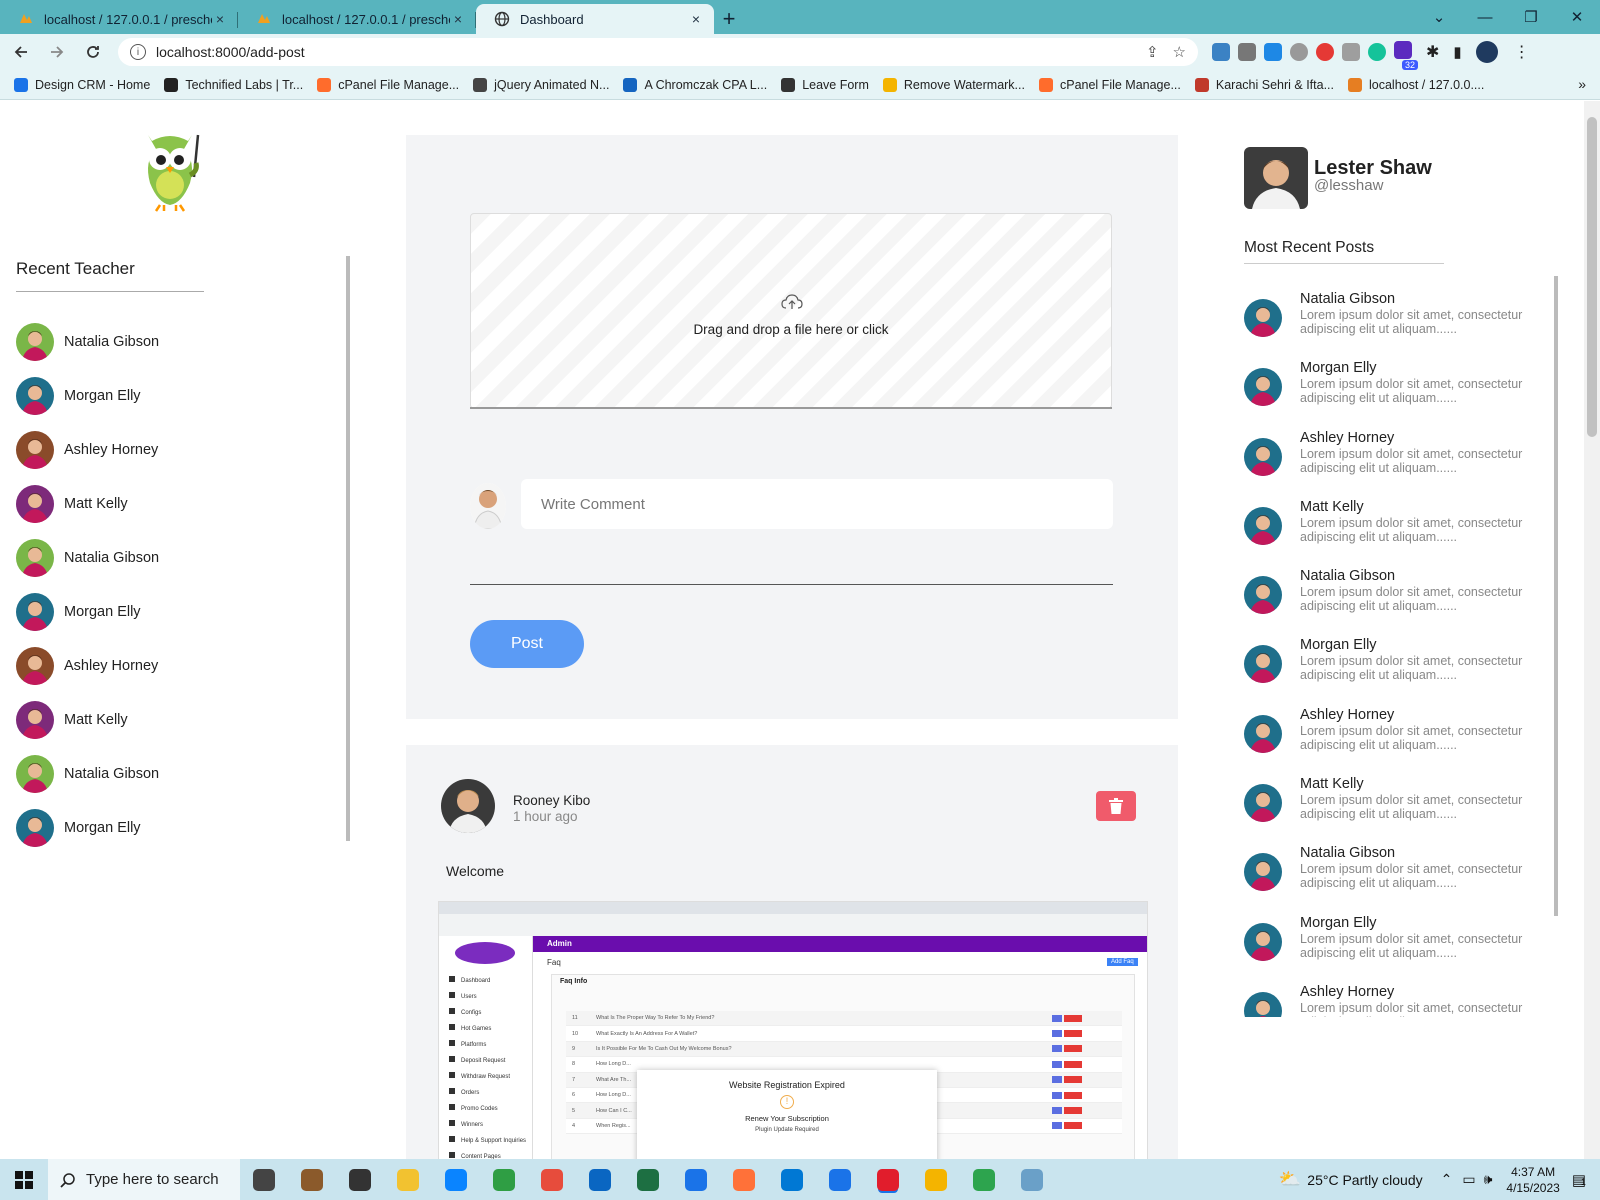  I want to click on bookmark-item: Design CRM - Home, so click(82, 84).